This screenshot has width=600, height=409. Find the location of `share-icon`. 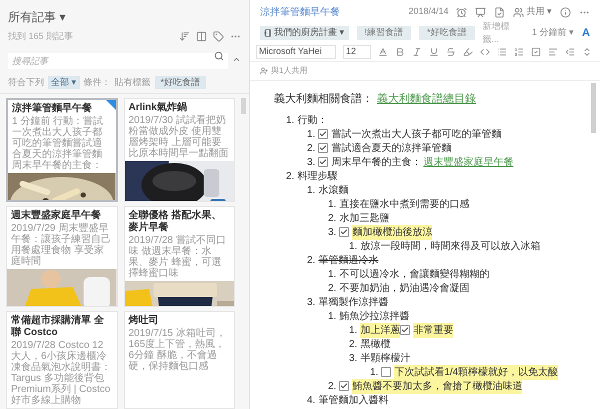

share-icon is located at coordinates (264, 71).